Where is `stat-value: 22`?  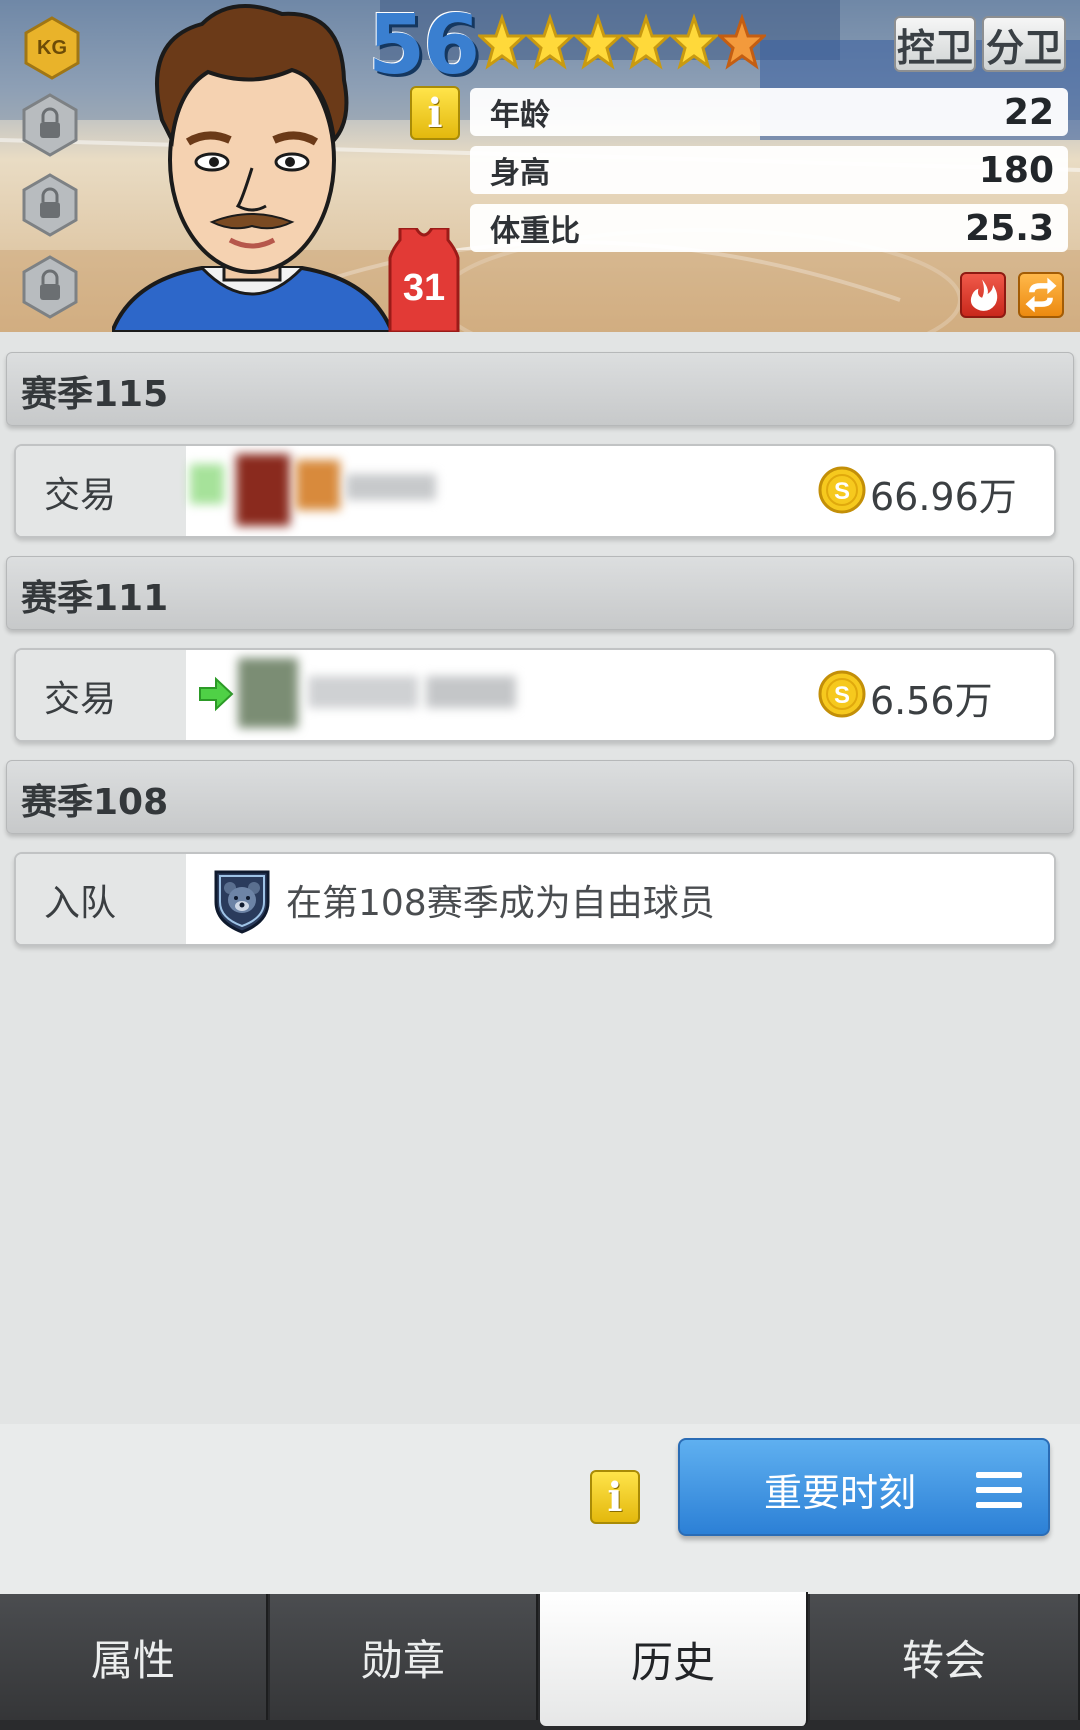 stat-value: 22 is located at coordinates (1028, 112).